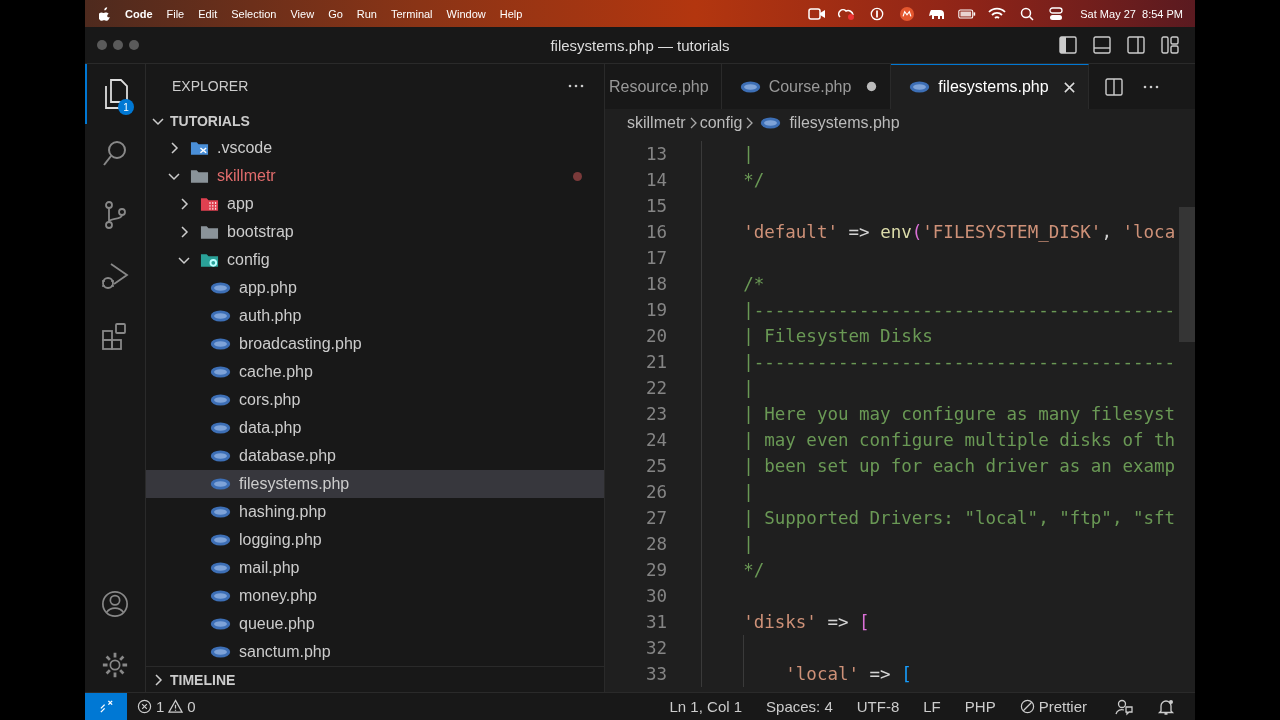 This screenshot has height=720, width=1280. What do you see at coordinates (706, 706) in the screenshot?
I see `status-item: Ln 1, Col 1` at bounding box center [706, 706].